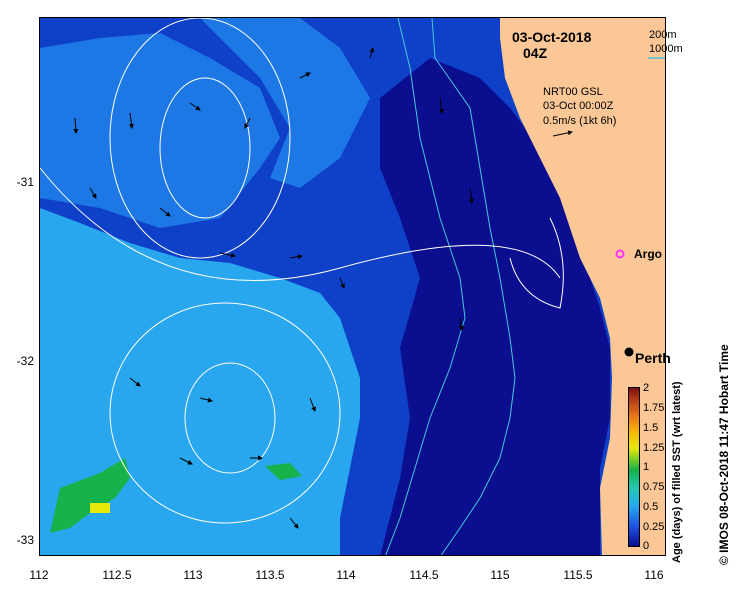 This screenshot has width=739, height=592. What do you see at coordinates (651, 507) in the screenshot?
I see `colorbar-tick: 0.5` at bounding box center [651, 507].